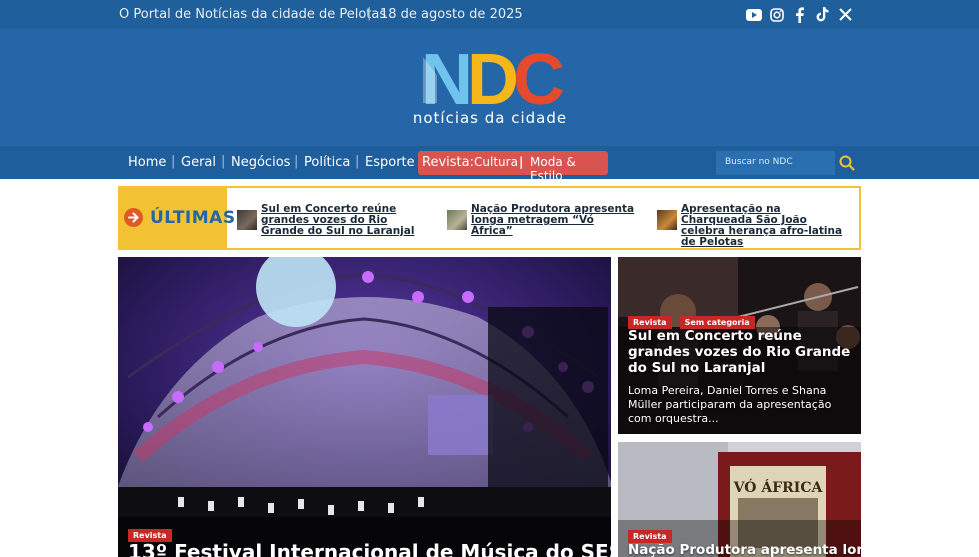  What do you see at coordinates (693, 319) in the screenshot?
I see `article-tags: Revista Sem categoria` at bounding box center [693, 319].